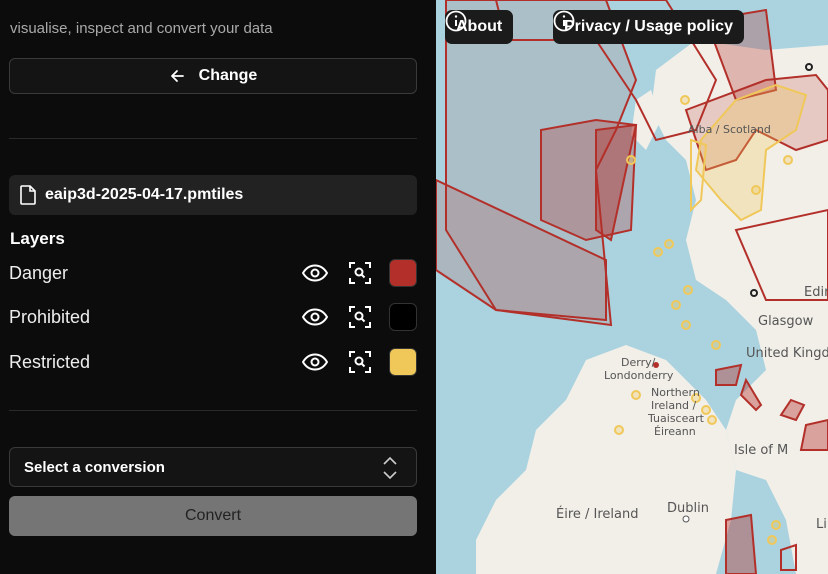 This screenshot has width=828, height=574. I want to click on map-label-derry: Derry/, so click(638, 362).